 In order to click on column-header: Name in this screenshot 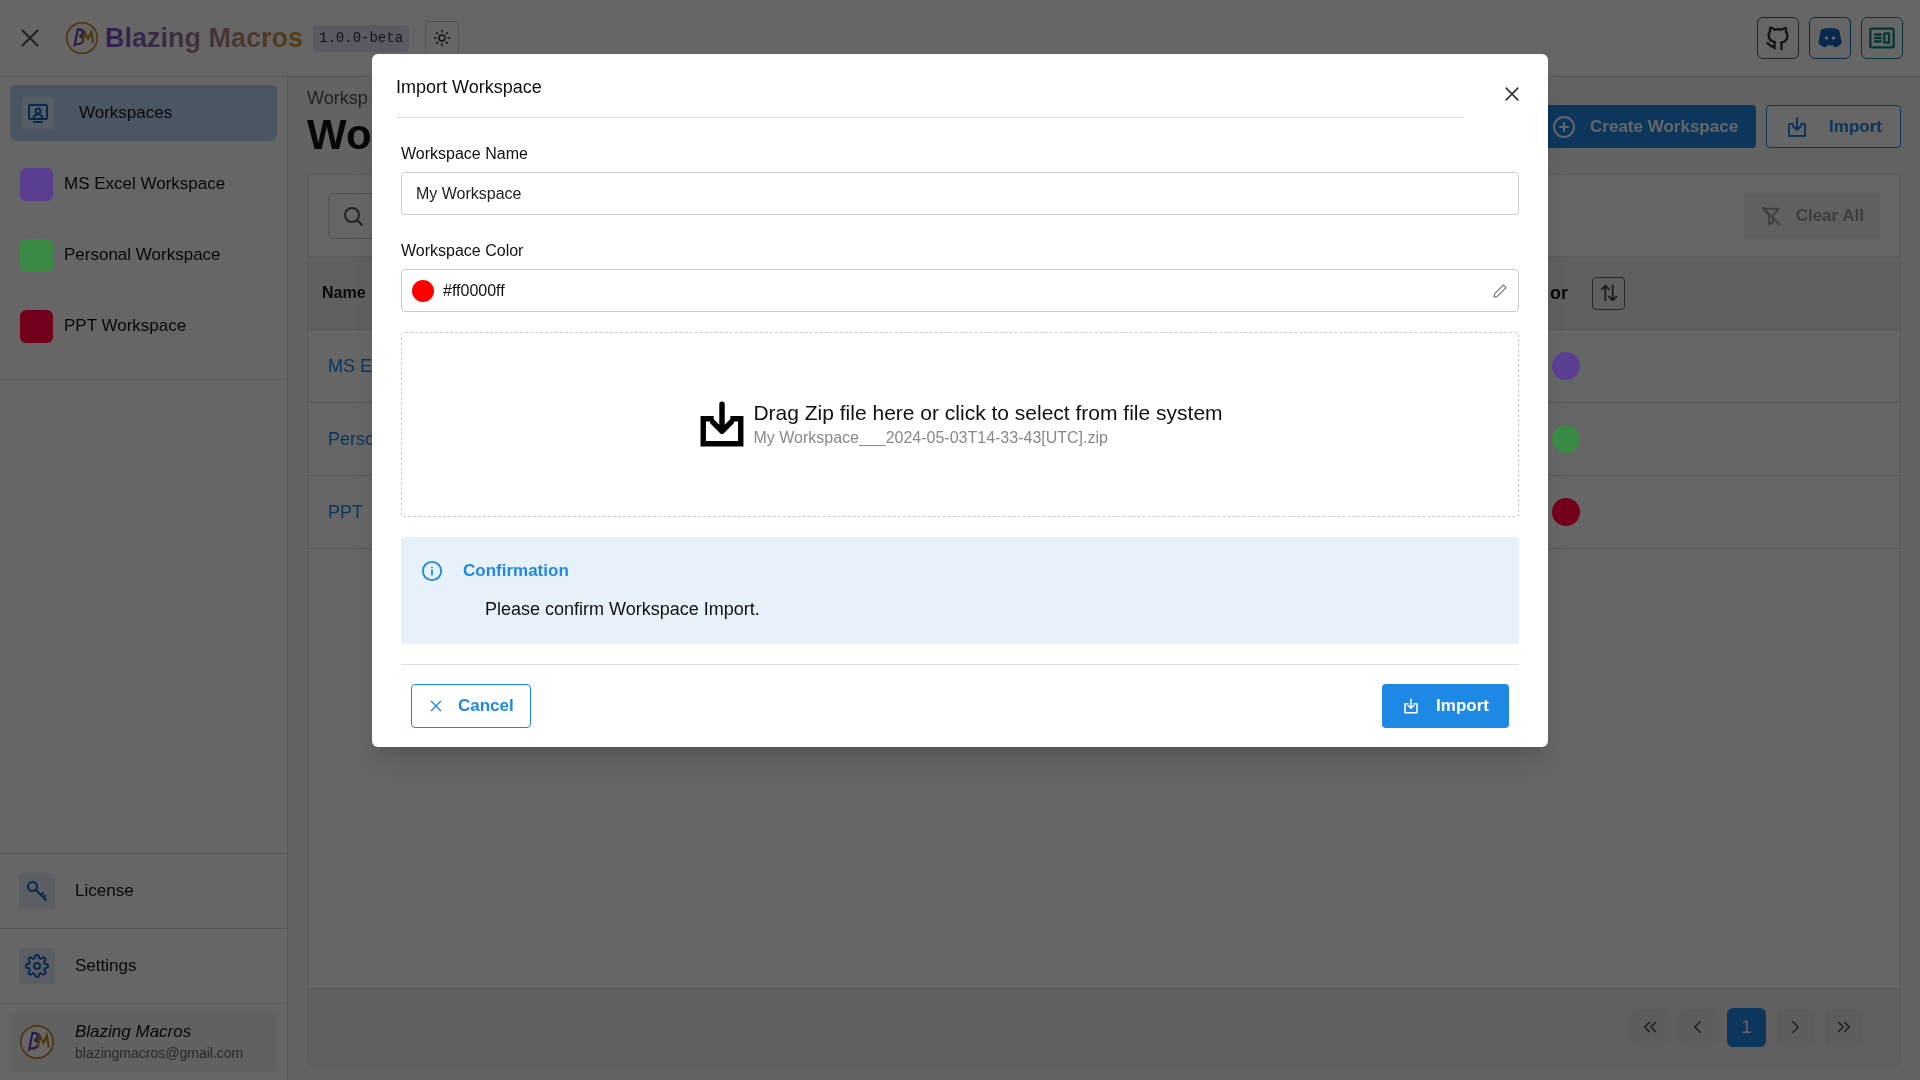, I will do `click(344, 293)`.